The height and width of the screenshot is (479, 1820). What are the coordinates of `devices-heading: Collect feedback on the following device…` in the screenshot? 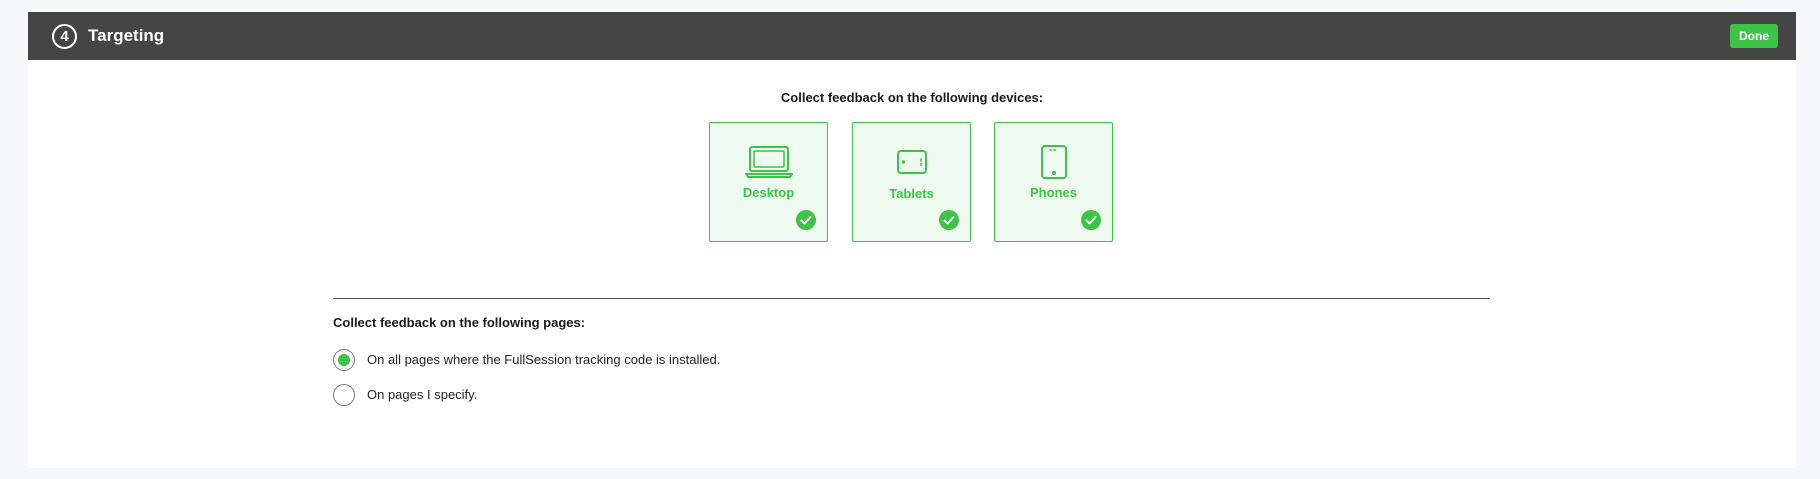 It's located at (912, 97).